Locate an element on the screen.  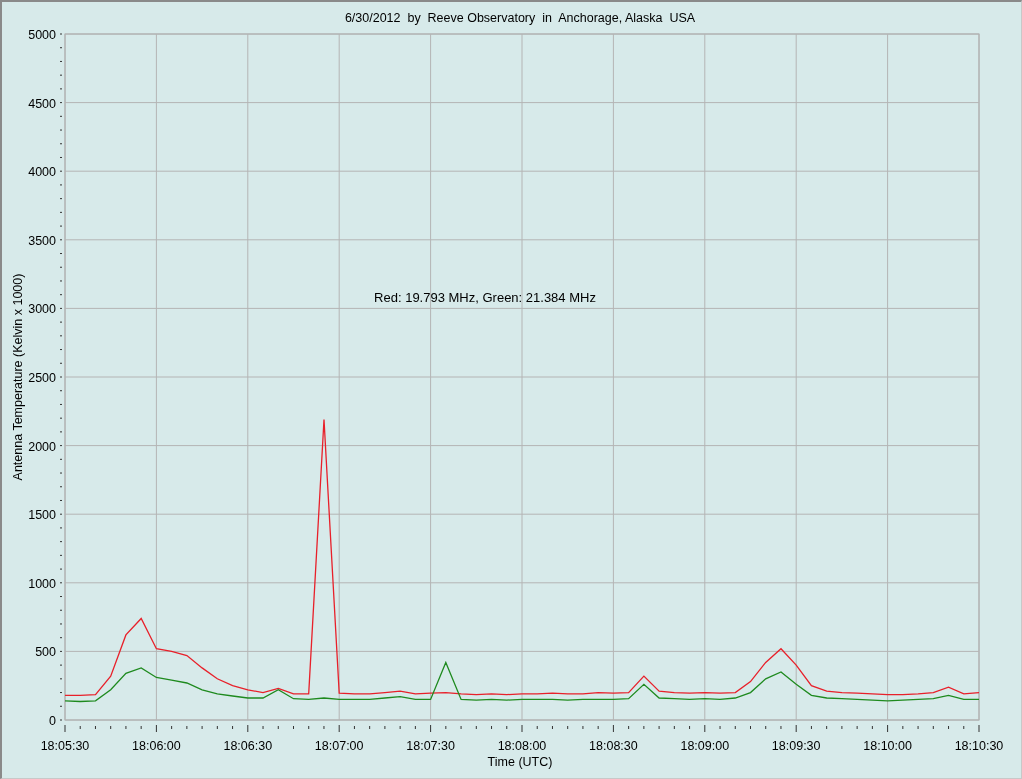
y-axis-label: Antenna Temperature (Kelvin x 1000) is located at coordinates (18, 377).